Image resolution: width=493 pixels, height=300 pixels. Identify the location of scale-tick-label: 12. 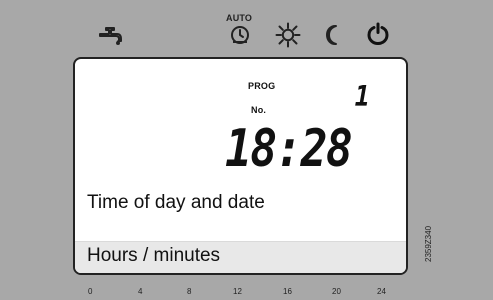
(237, 291).